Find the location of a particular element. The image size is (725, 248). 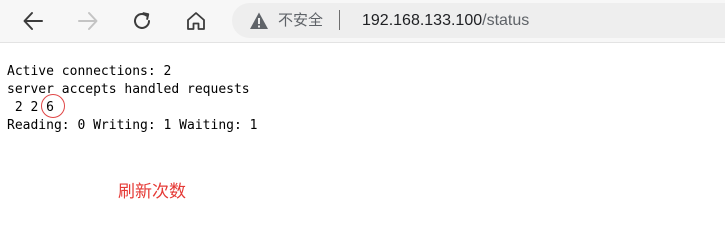

address-separator is located at coordinates (339, 20).